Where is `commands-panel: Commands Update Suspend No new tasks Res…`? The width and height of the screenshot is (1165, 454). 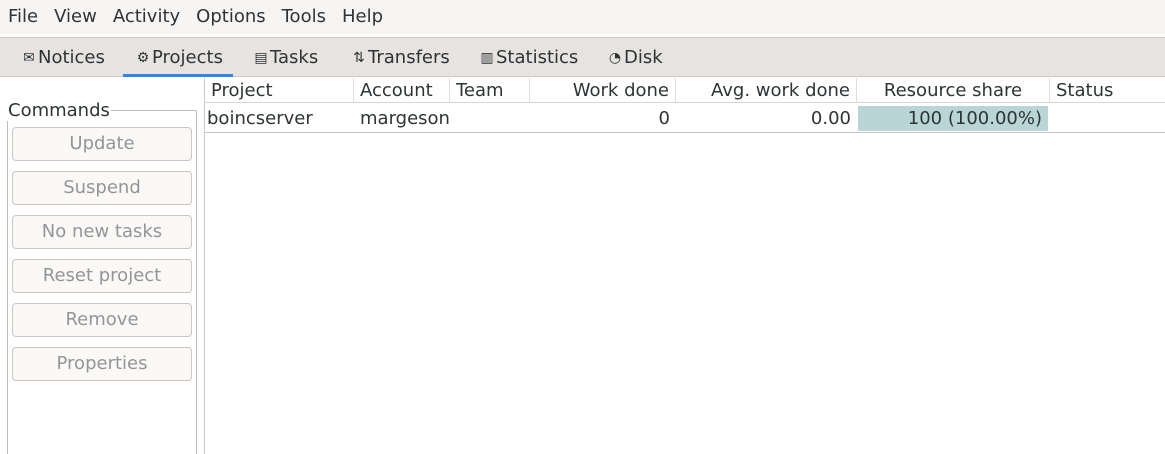
commands-panel: Commands Update Suspend No new tasks Res… is located at coordinates (102, 266).